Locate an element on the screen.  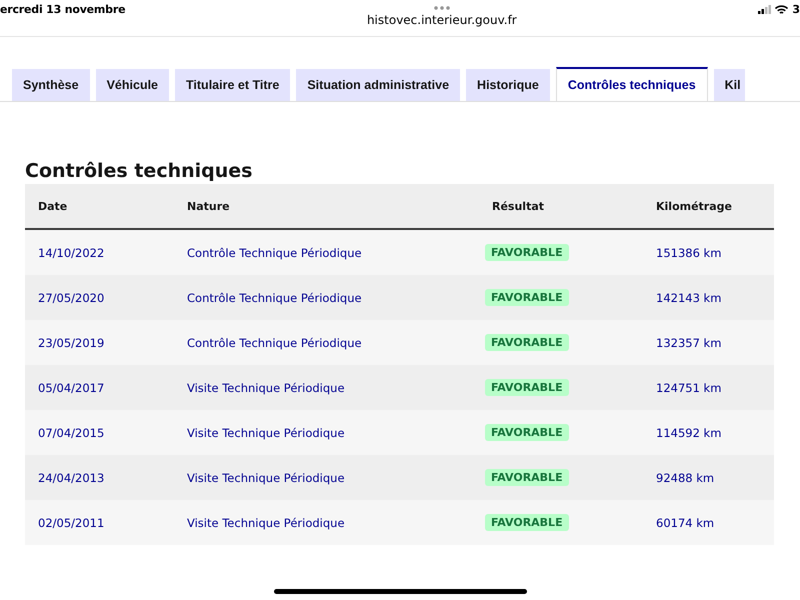
column-header: Résultat is located at coordinates (518, 206).